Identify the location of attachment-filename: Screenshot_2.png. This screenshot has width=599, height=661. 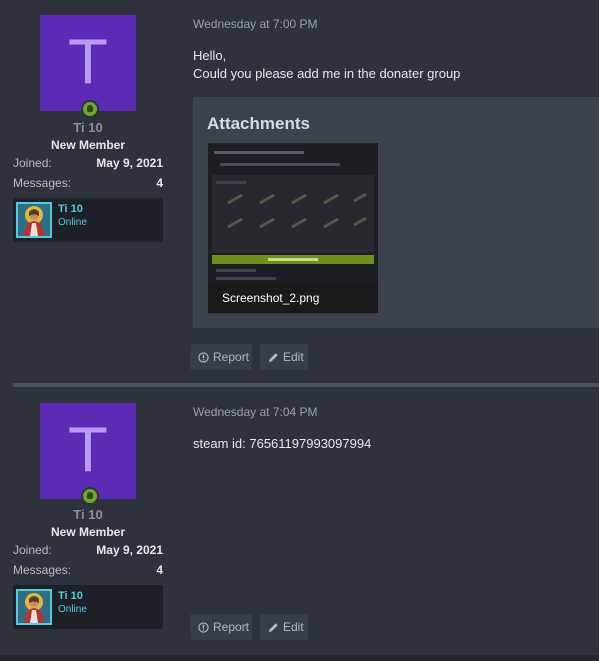
(270, 298).